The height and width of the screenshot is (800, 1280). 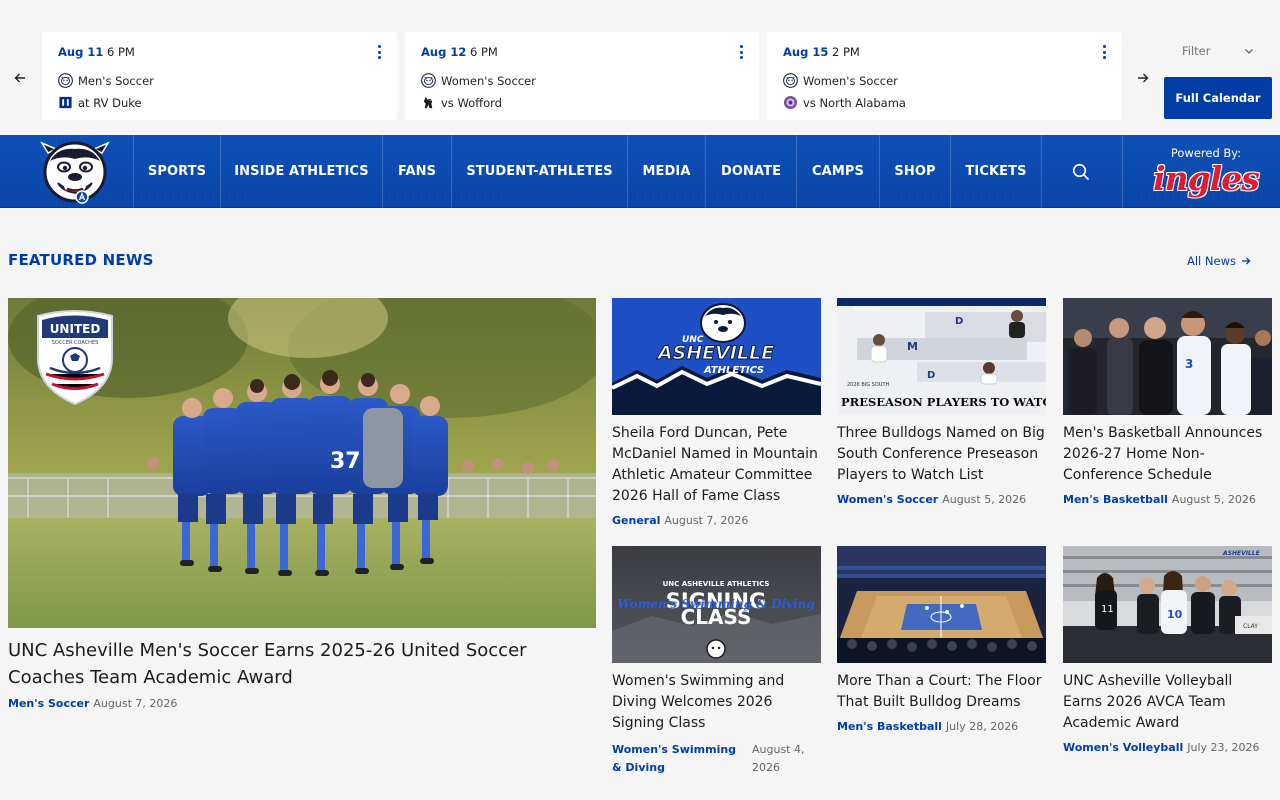 I want to click on news-card-date: August 4, 2026, so click(x=787, y=759).